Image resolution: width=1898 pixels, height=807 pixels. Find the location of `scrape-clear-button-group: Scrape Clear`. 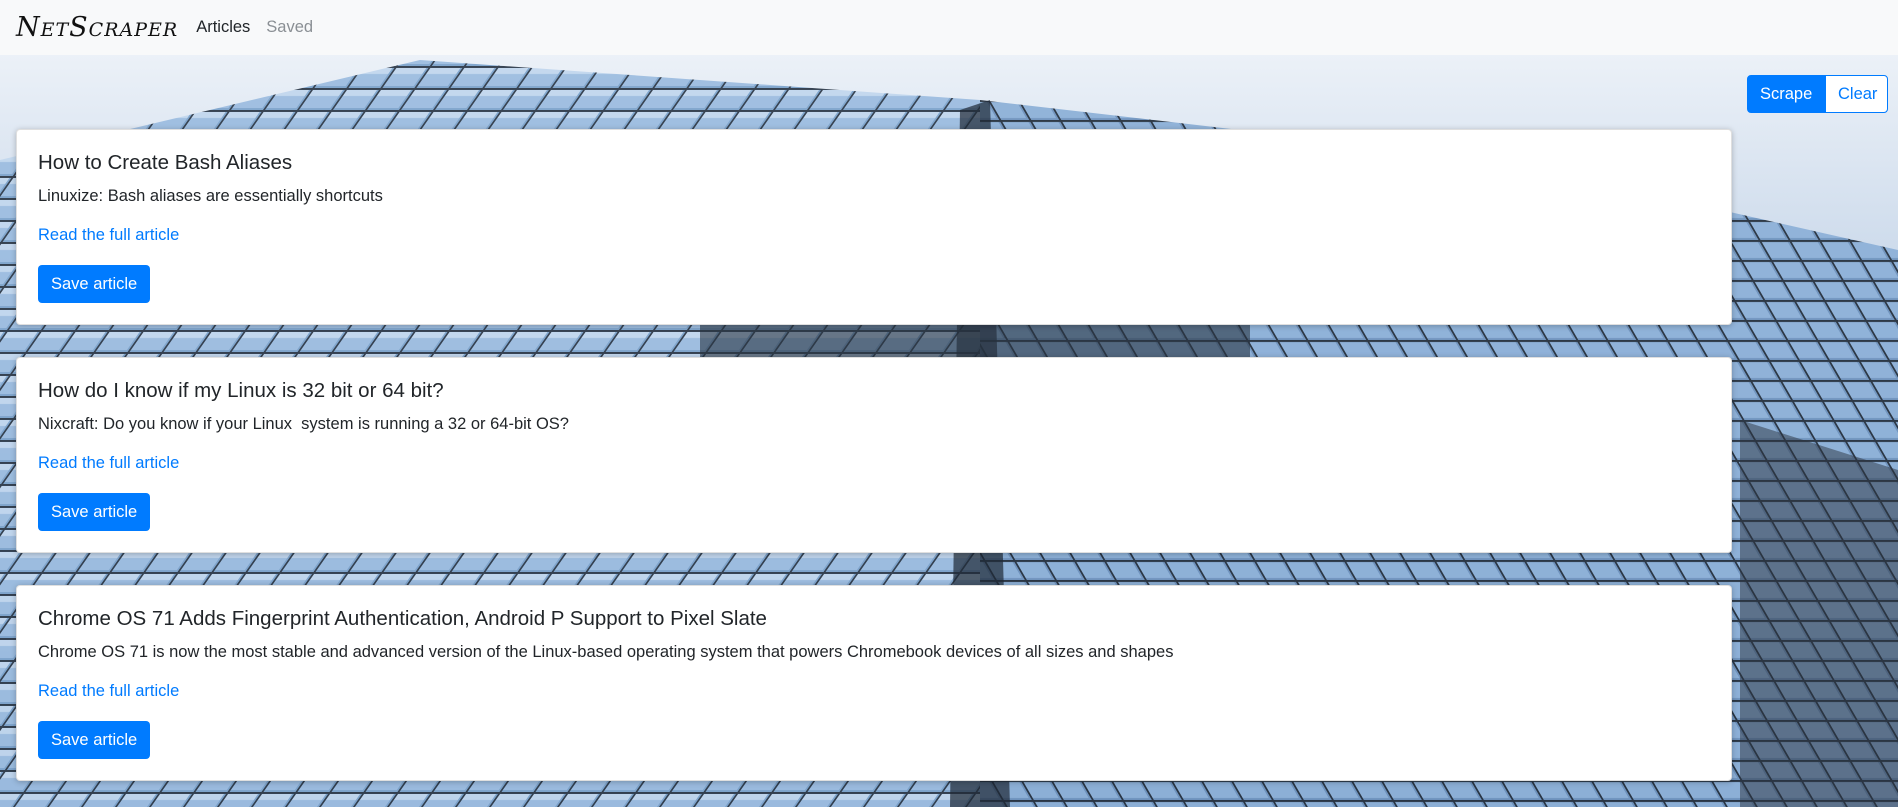

scrape-clear-button-group: Scrape Clear is located at coordinates (1817, 94).